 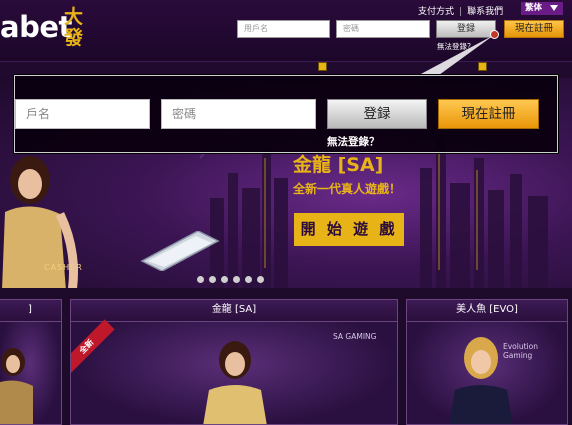 What do you see at coordinates (494, 34) in the screenshot?
I see `marker-dot-icon` at bounding box center [494, 34].